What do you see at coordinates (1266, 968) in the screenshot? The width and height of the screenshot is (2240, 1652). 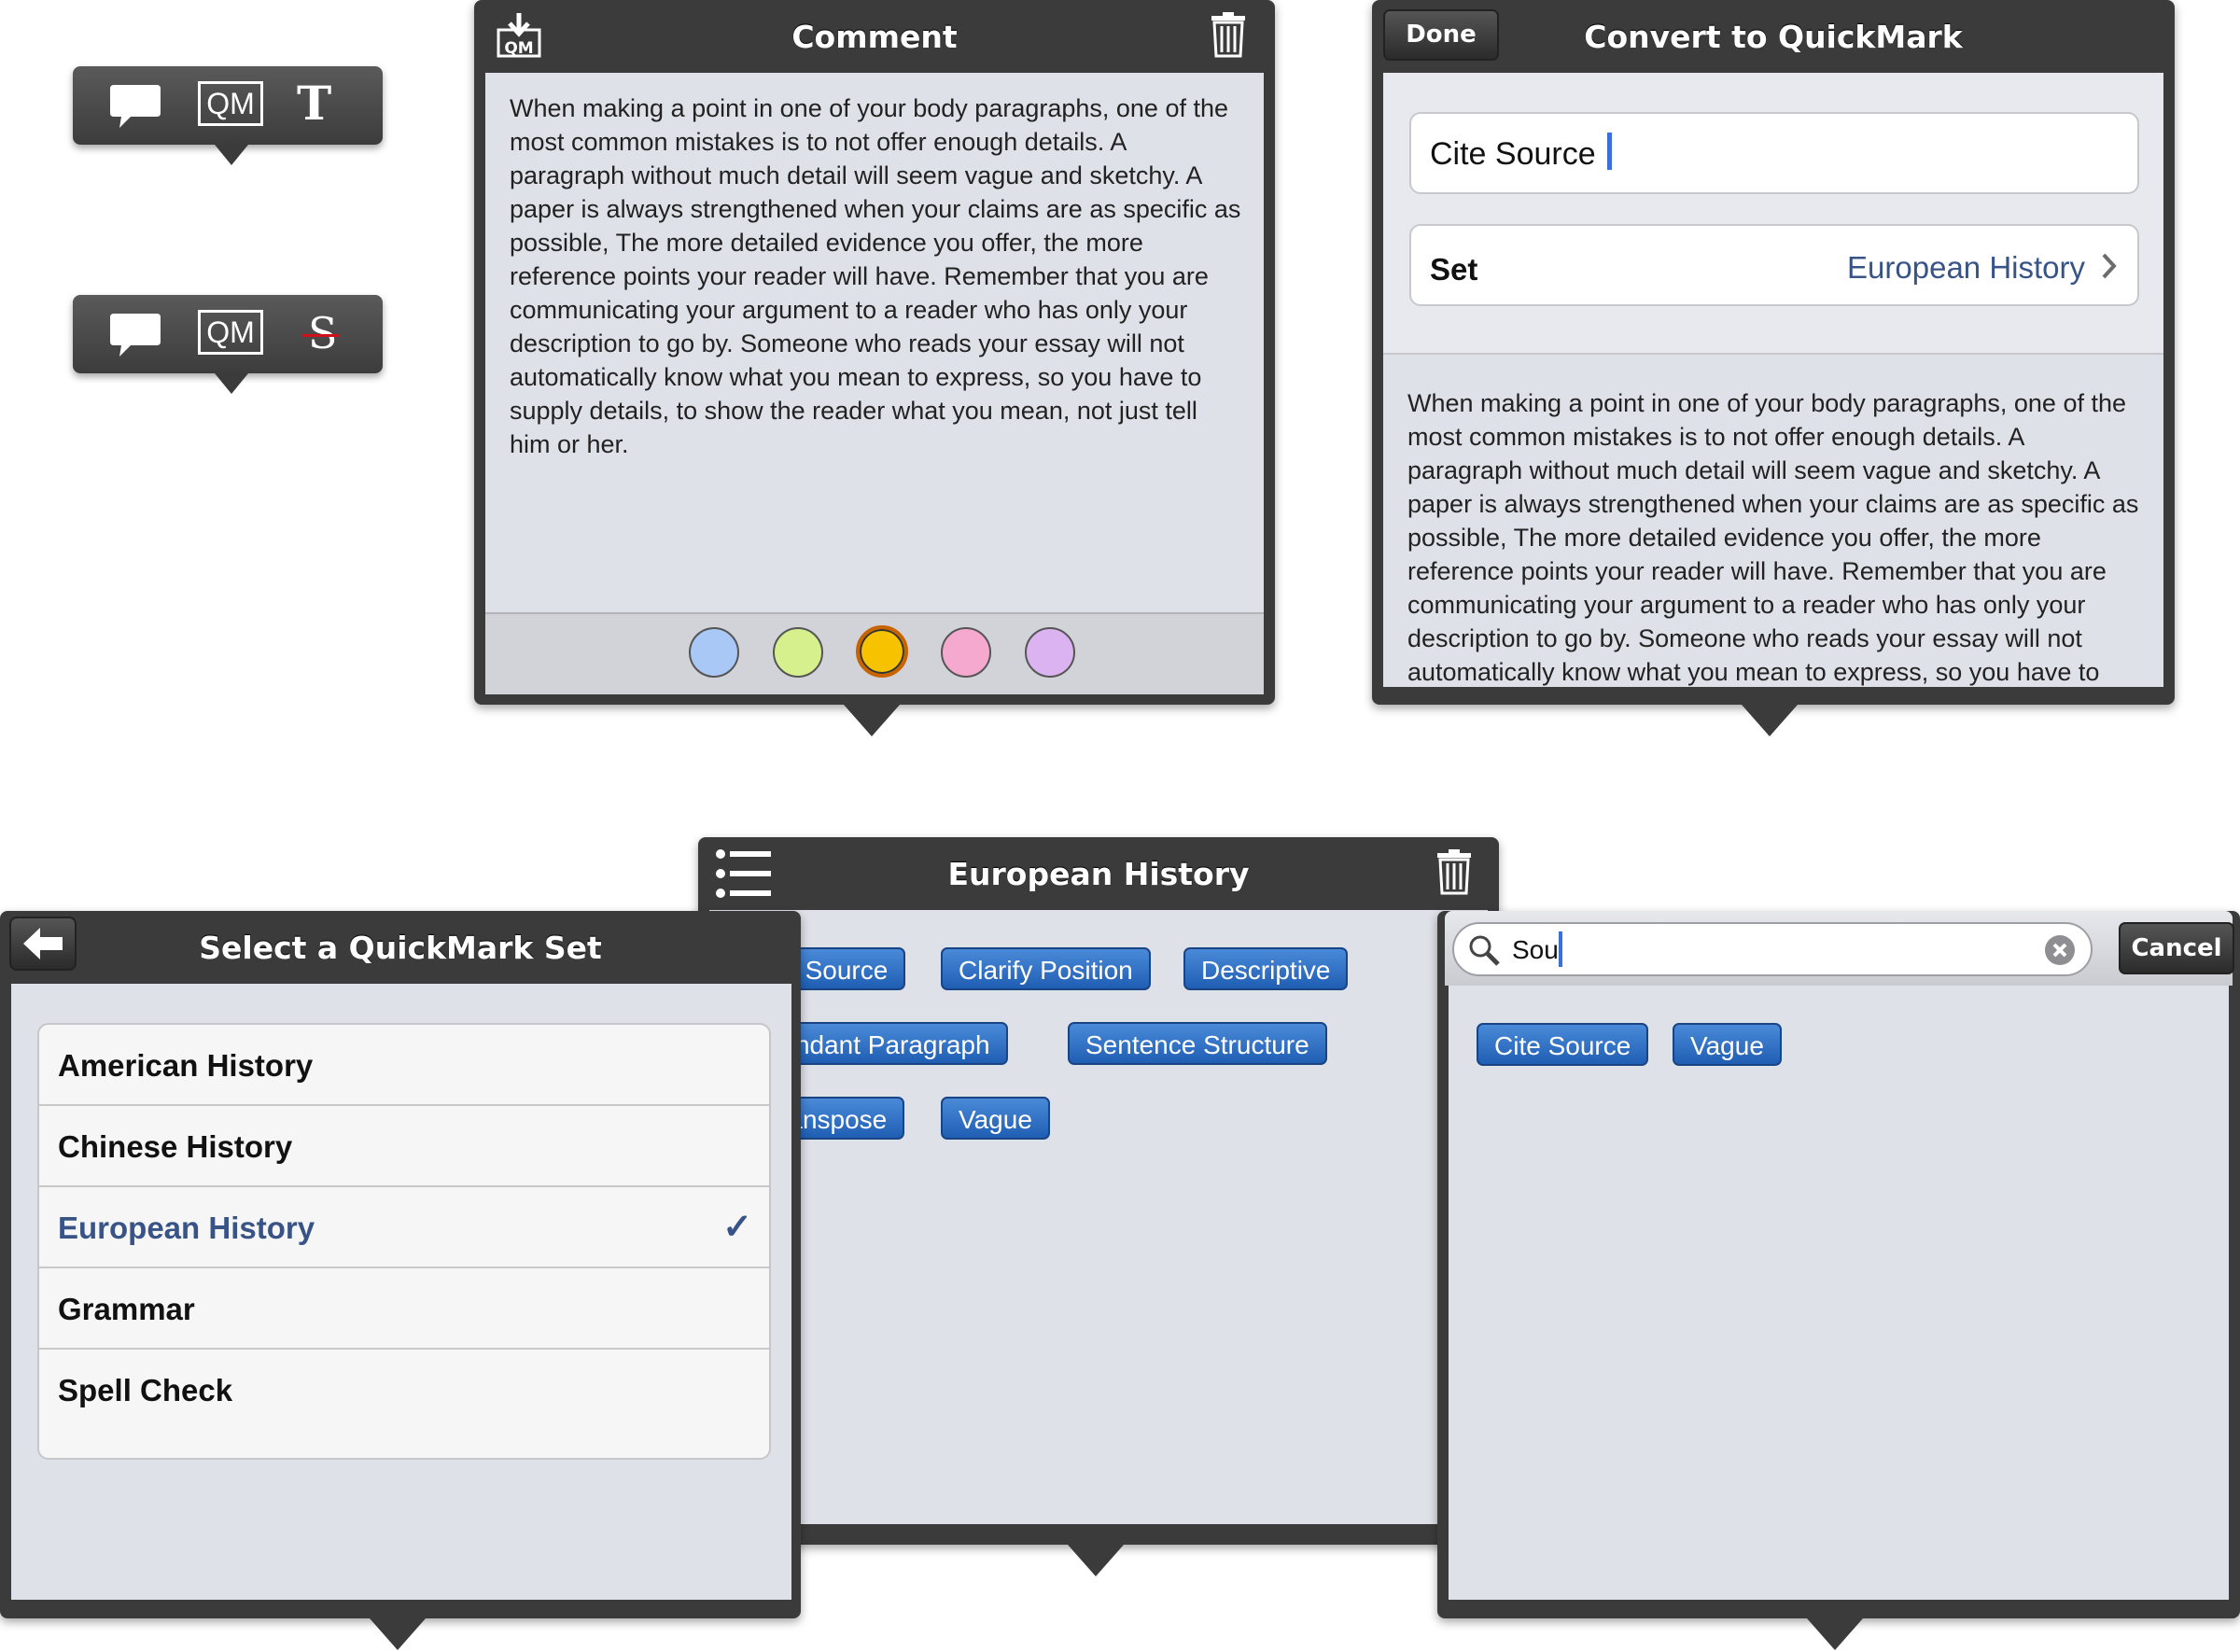 I see `quickmark-tag: Descriptive` at bounding box center [1266, 968].